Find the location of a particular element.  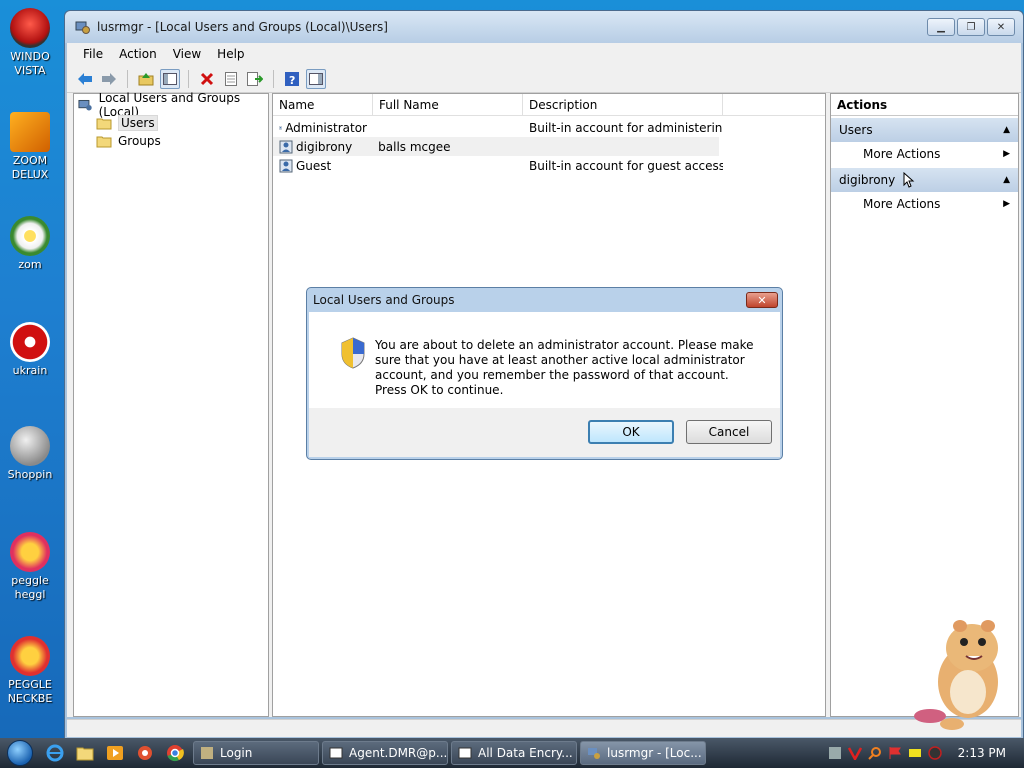

hamster-character-image is located at coordinates (956, 675).